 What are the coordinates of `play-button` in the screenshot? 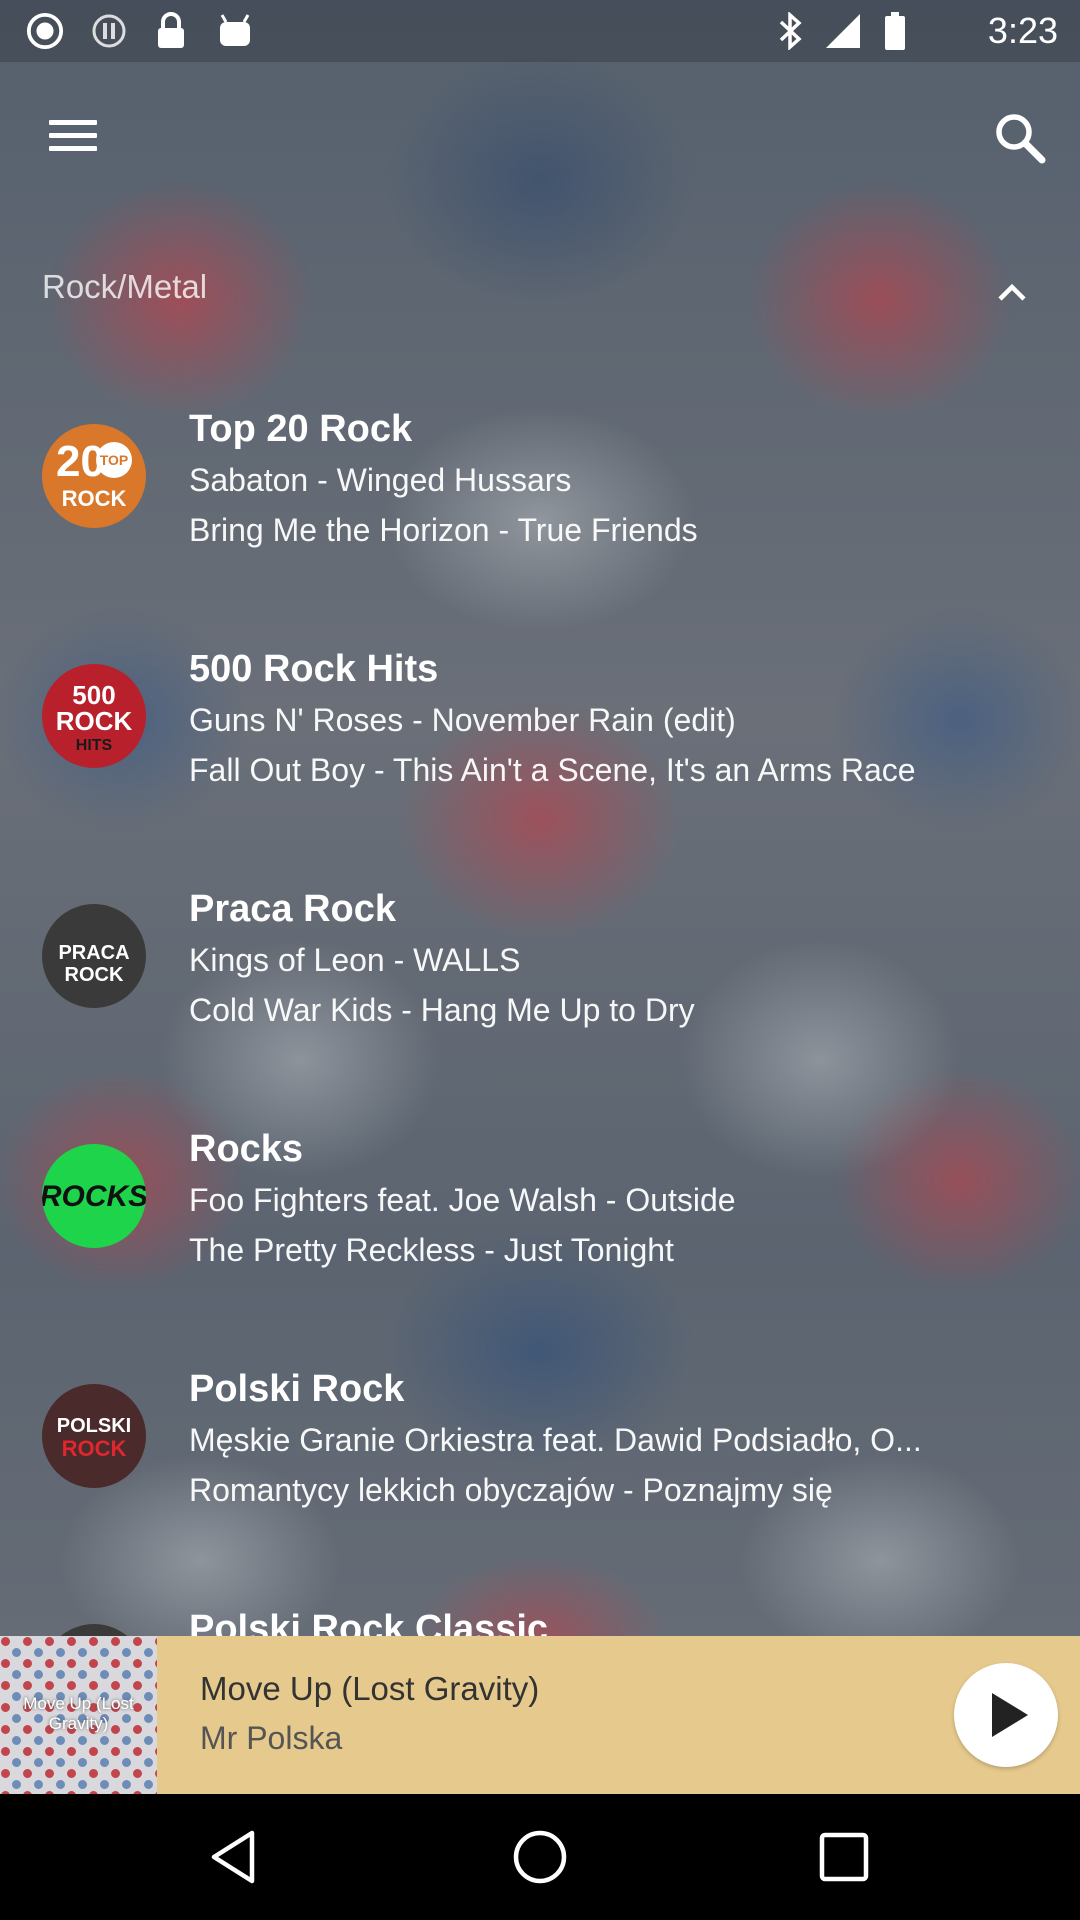 It's located at (1006, 1715).